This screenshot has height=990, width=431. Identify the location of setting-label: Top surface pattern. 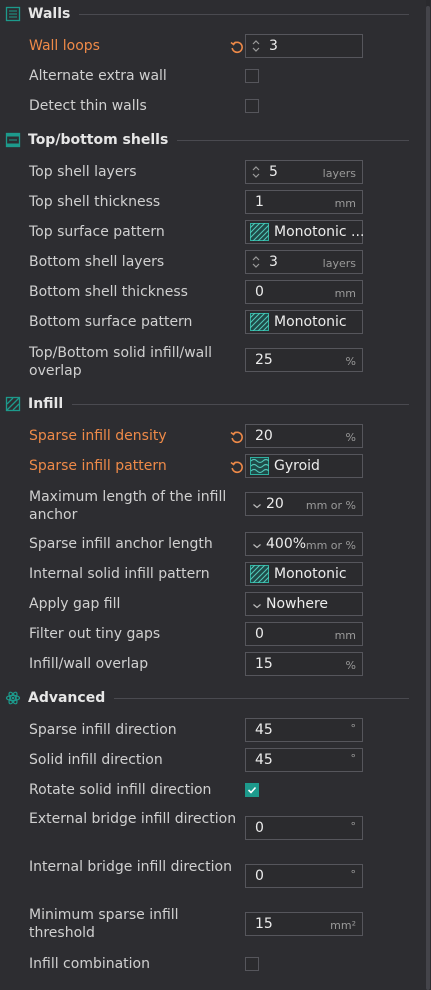
(97, 232).